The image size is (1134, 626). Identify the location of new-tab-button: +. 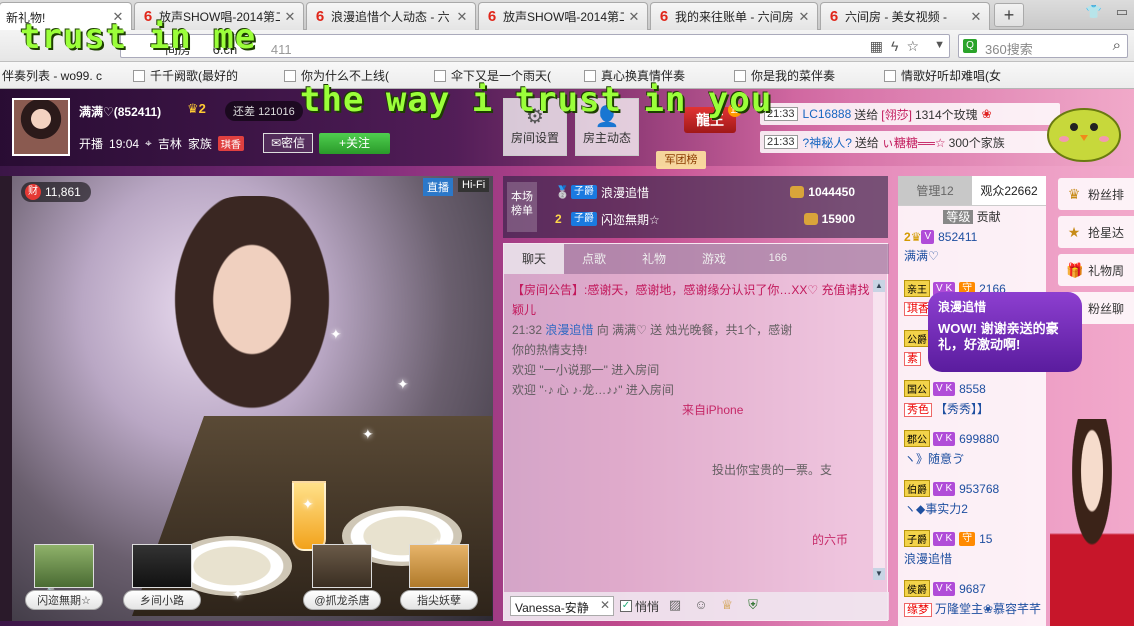
(1009, 15).